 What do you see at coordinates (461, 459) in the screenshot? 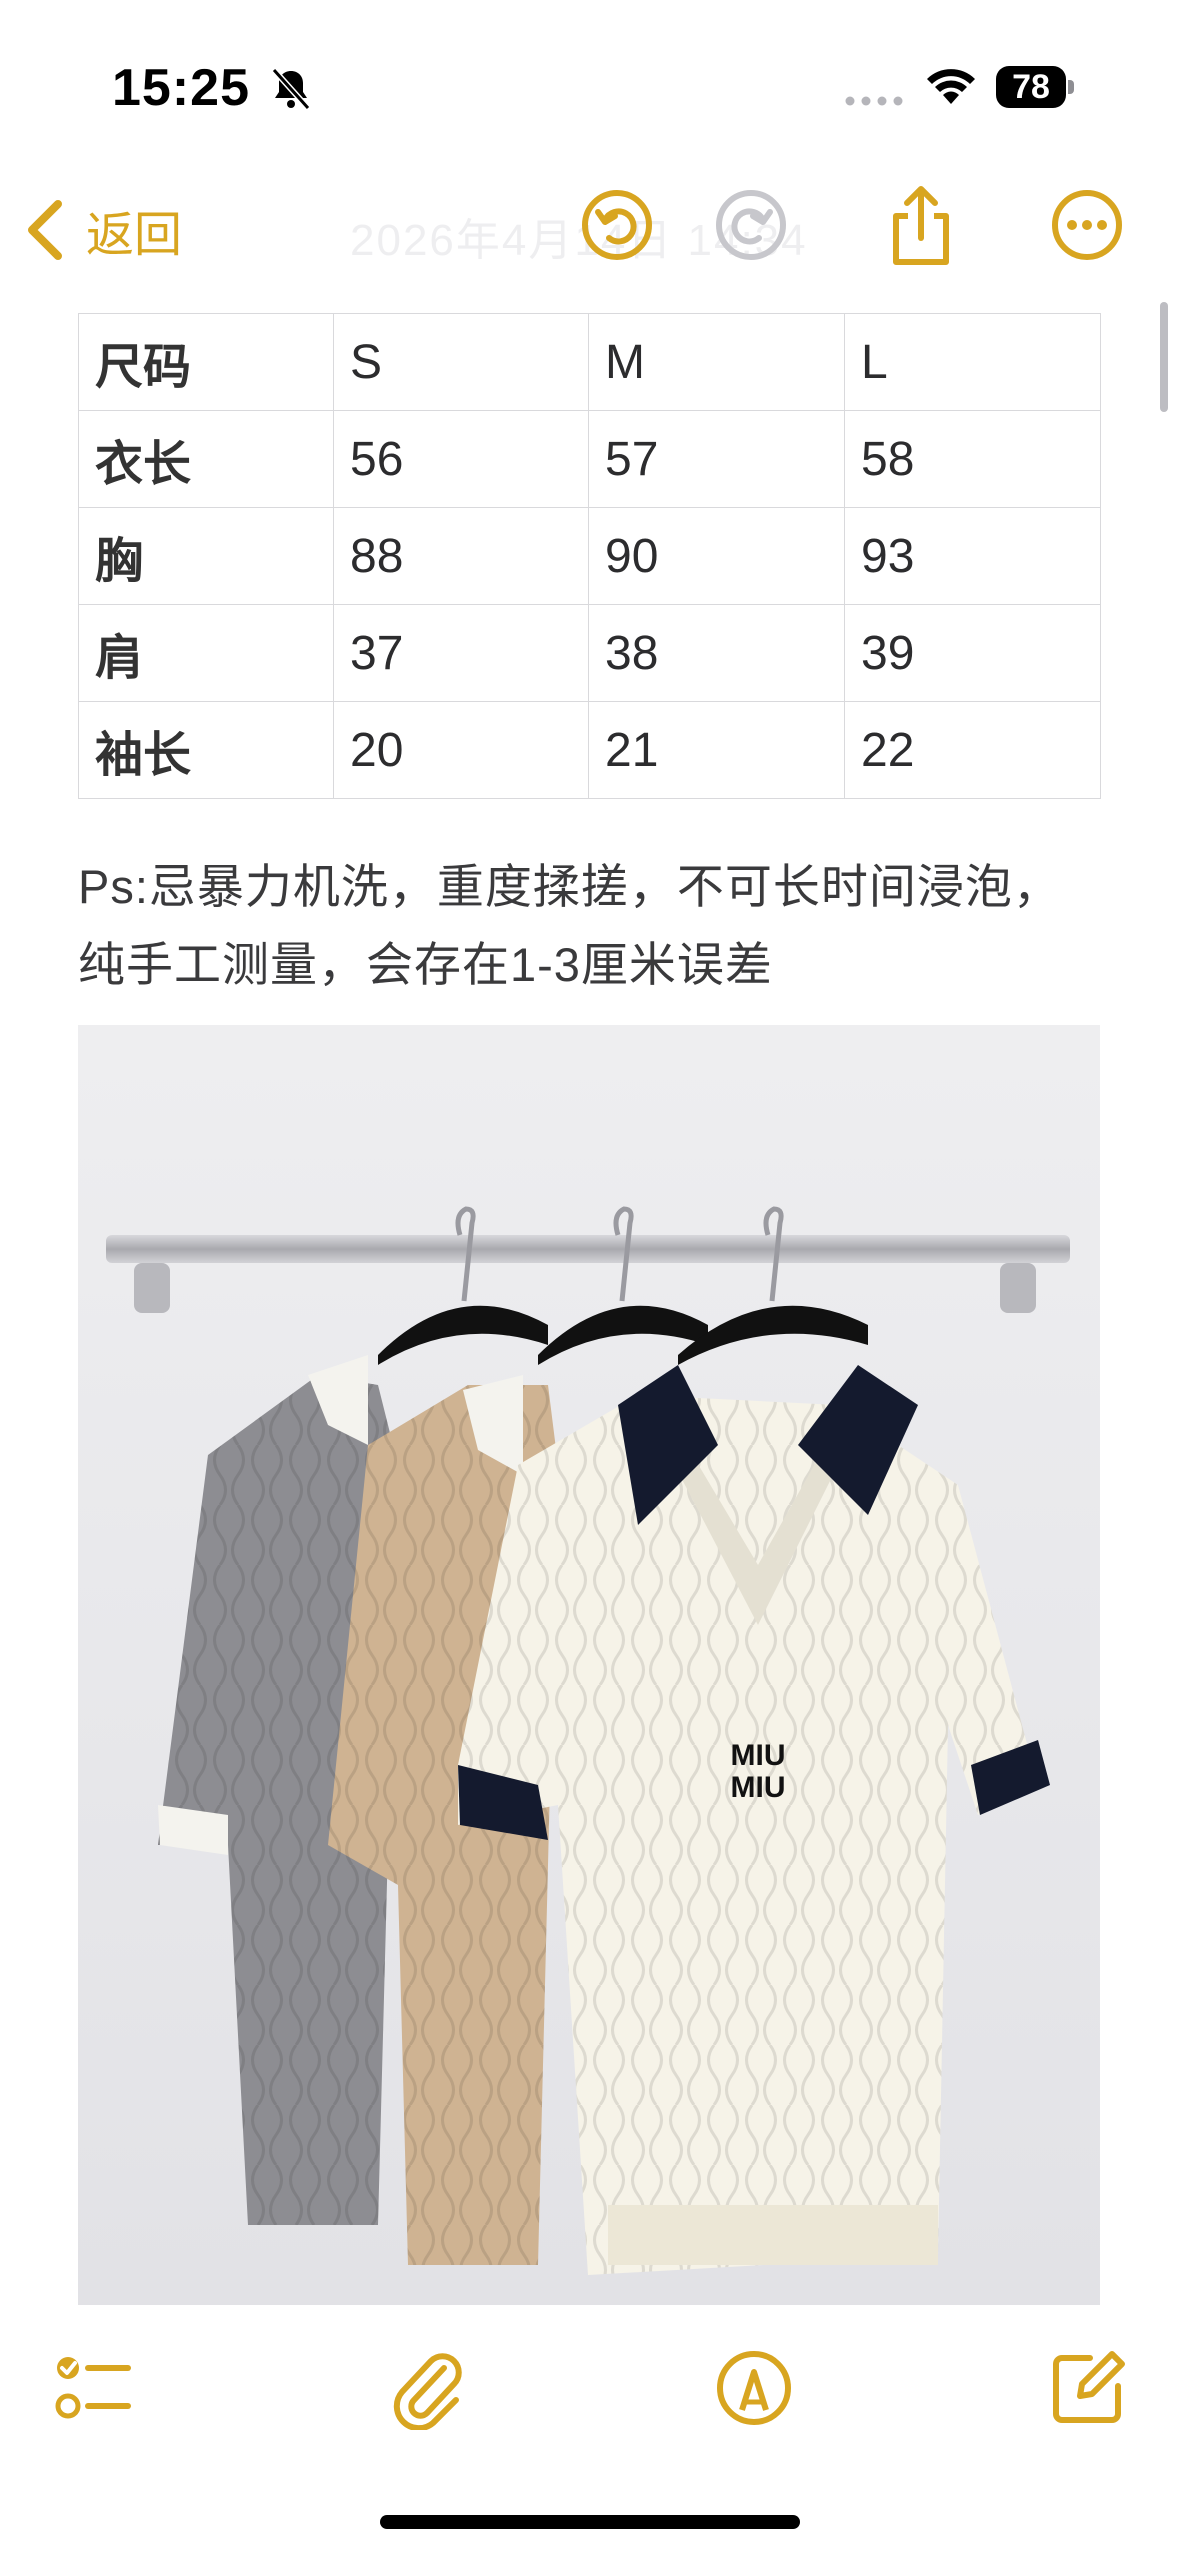
I see `table-cell: 56` at bounding box center [461, 459].